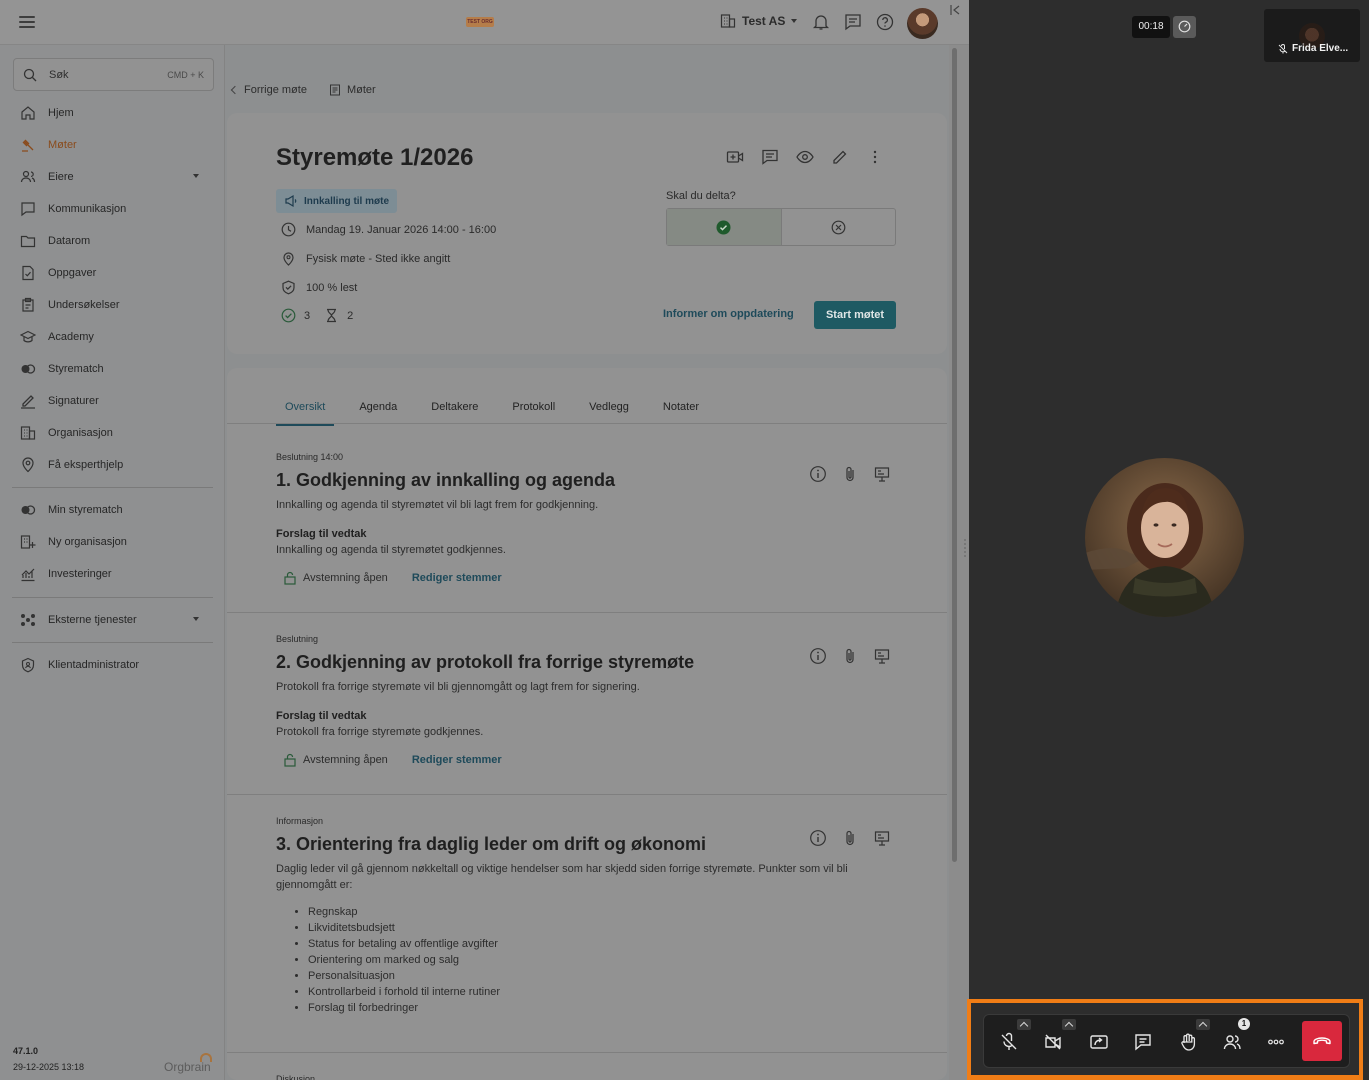 Image resolution: width=1369 pixels, height=1080 pixels. I want to click on rsvp-yes-button, so click(724, 227).